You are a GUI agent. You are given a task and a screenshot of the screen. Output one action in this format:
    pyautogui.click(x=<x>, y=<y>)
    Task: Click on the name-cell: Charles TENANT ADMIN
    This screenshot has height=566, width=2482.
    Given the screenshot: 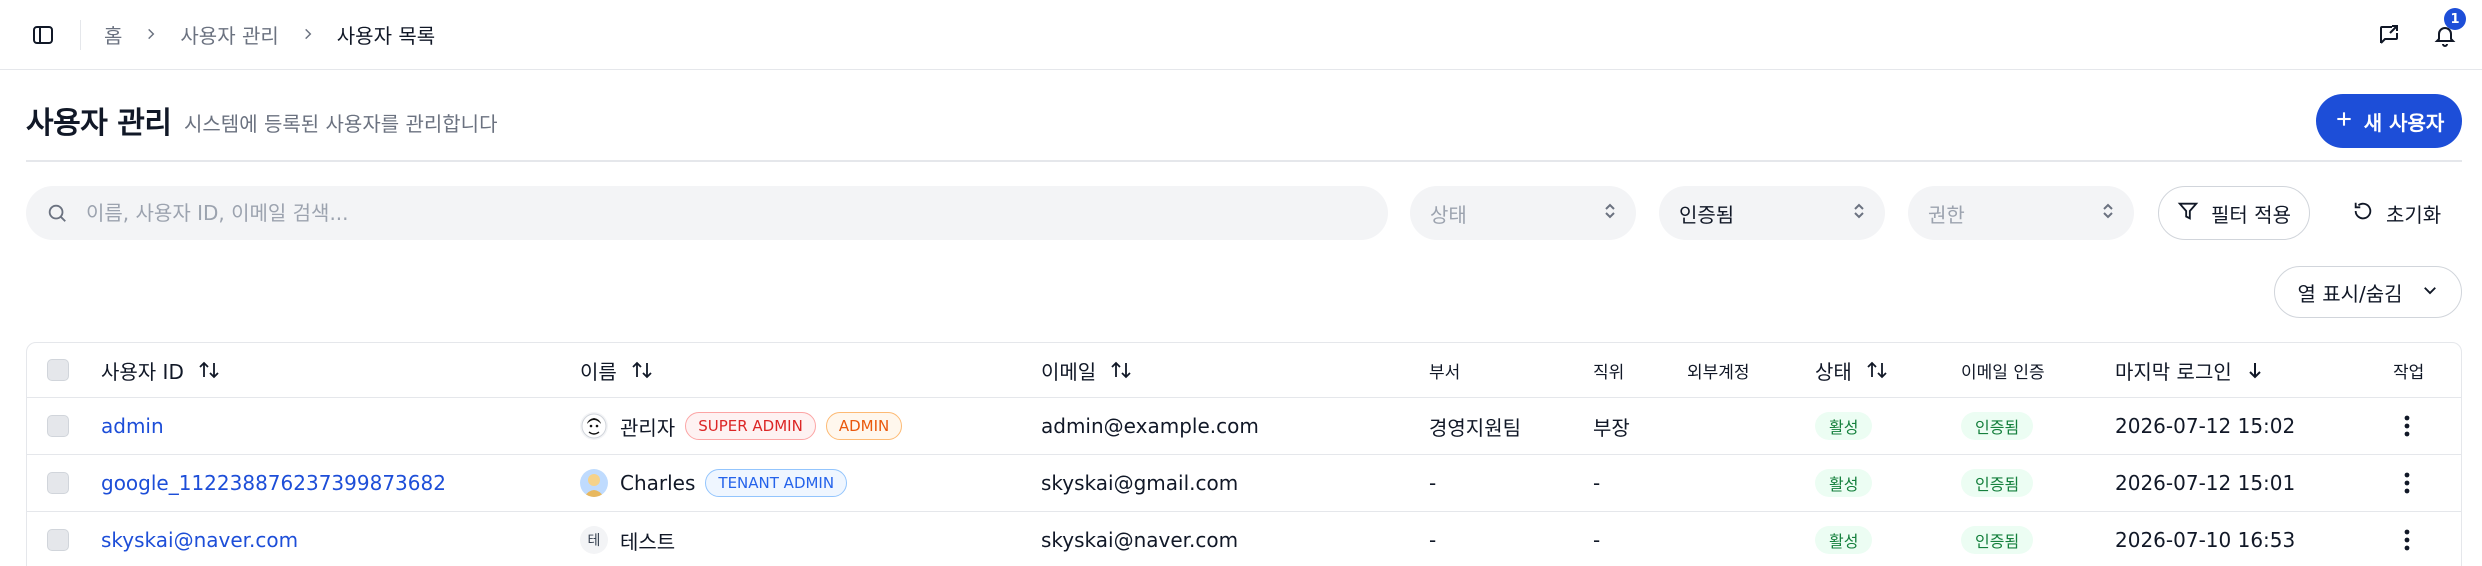 What is the action you would take?
    pyautogui.click(x=714, y=483)
    